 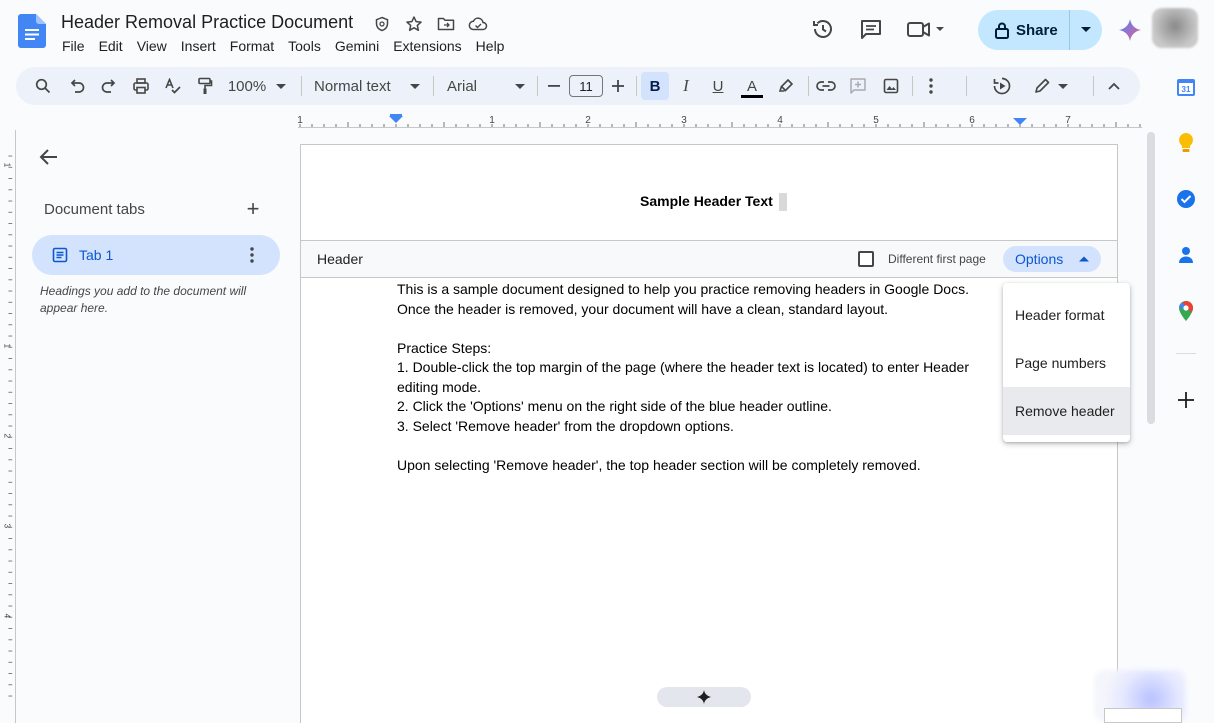 What do you see at coordinates (352, 86) in the screenshot?
I see `paragraph-style-value: Normal text` at bounding box center [352, 86].